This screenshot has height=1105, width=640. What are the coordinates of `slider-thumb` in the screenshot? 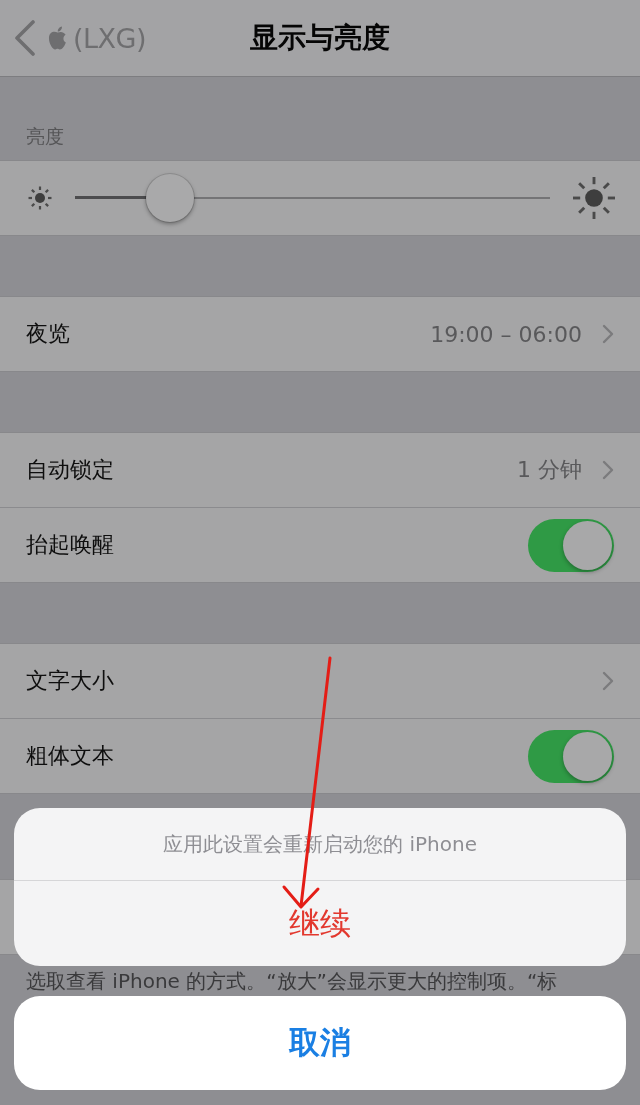 It's located at (170, 198).